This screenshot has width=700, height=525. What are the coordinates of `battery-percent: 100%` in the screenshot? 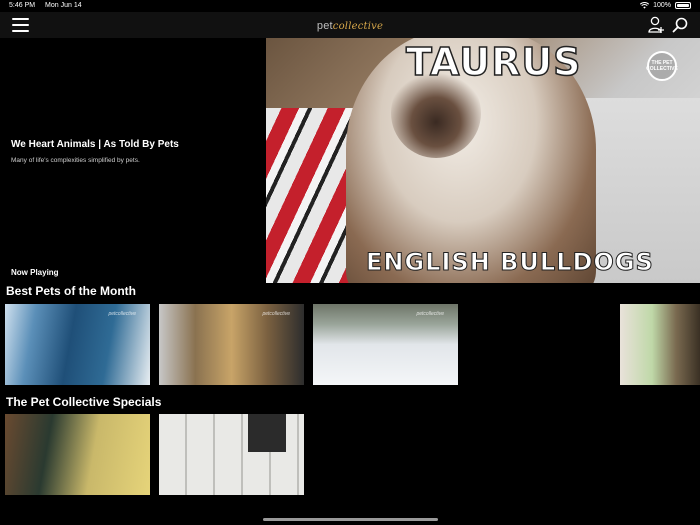 It's located at (662, 5).